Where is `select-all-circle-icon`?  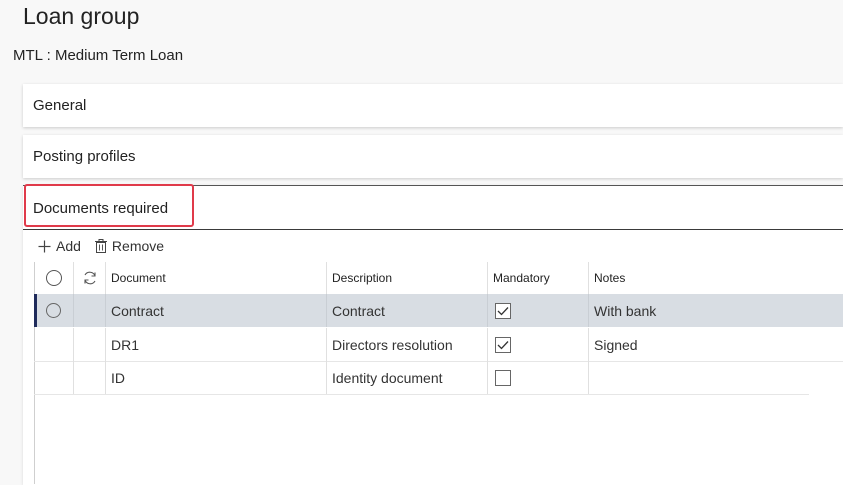
select-all-circle-icon is located at coordinates (53, 278).